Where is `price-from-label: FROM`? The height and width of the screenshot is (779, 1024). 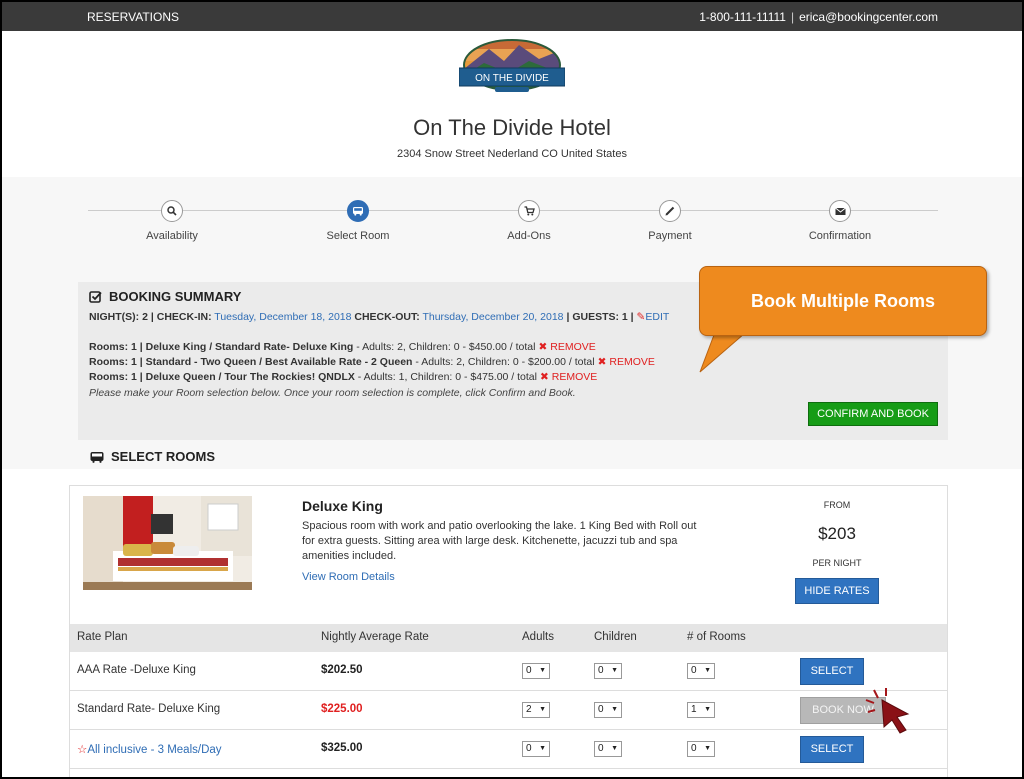
price-from-label: FROM is located at coordinates (837, 505).